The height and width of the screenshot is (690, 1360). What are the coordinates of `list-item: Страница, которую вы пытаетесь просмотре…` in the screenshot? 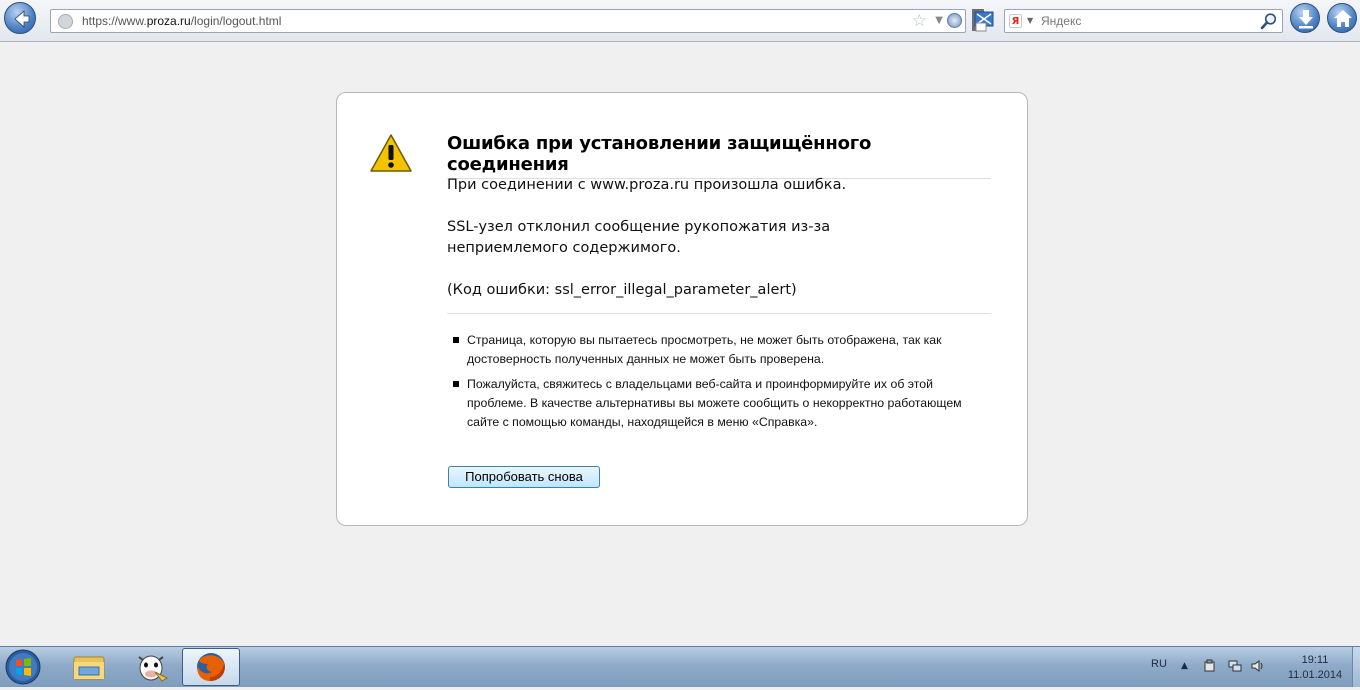 It's located at (708, 350).